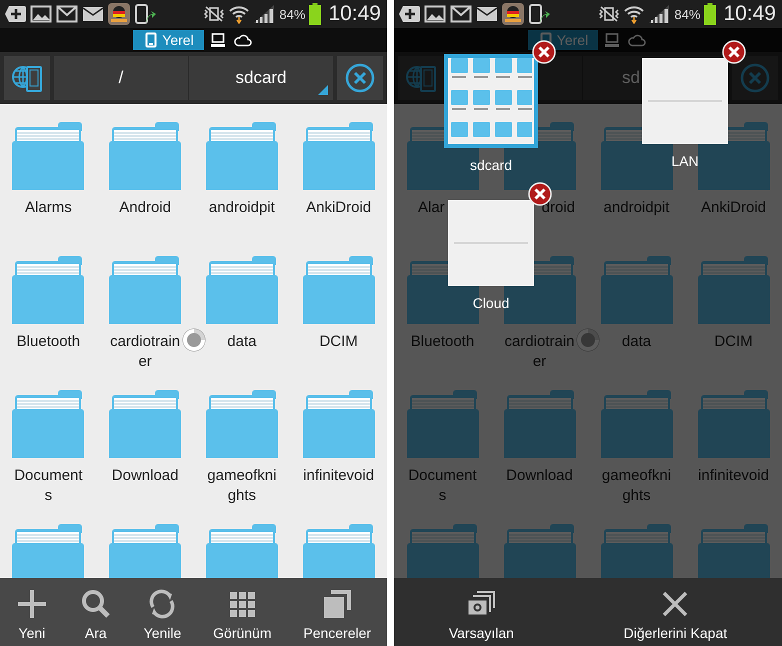  Describe the element at coordinates (242, 612) in the screenshot. I see `toolbar-button: Görünüm` at that location.